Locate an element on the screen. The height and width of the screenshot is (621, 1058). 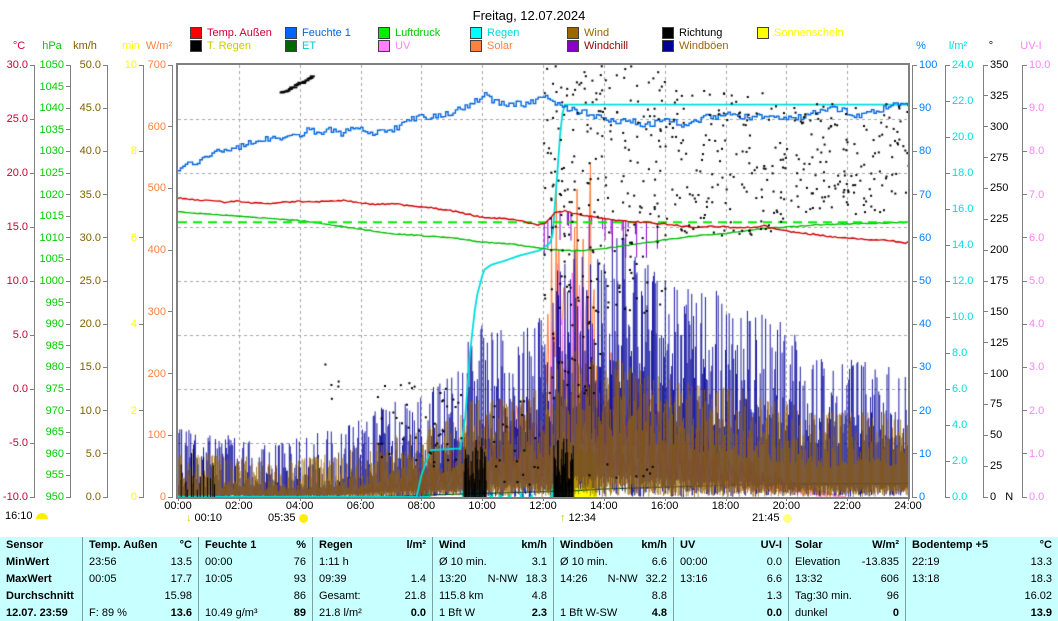
x-axis-tick-label: 02:00 is located at coordinates (239, 506).